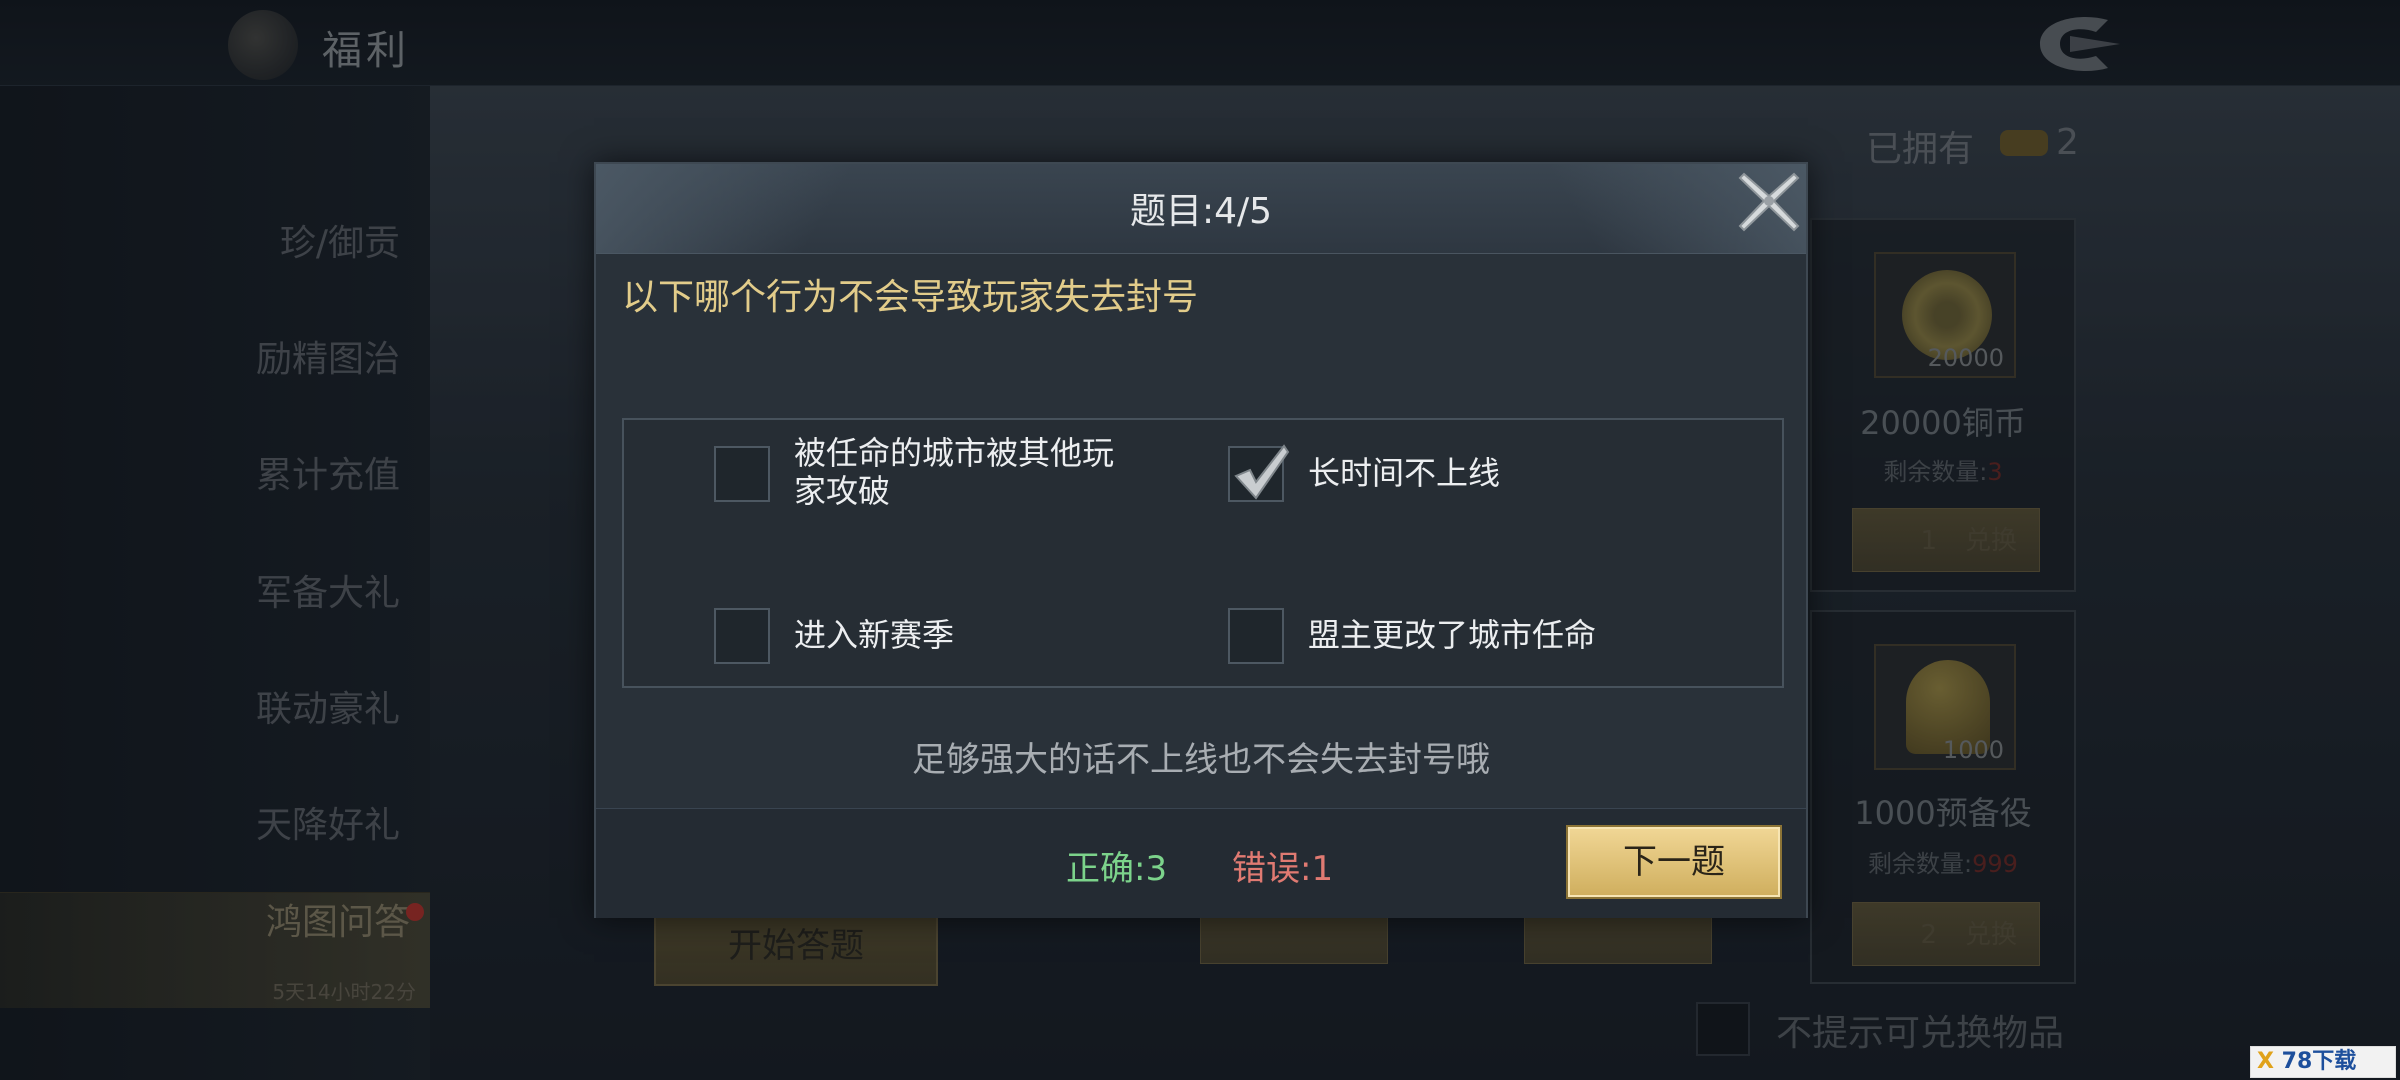 This screenshot has width=2400, height=1080. Describe the element at coordinates (1201, 863) in the screenshot. I see `dialog-footer: 正确:3 错误:1 下一题` at that location.